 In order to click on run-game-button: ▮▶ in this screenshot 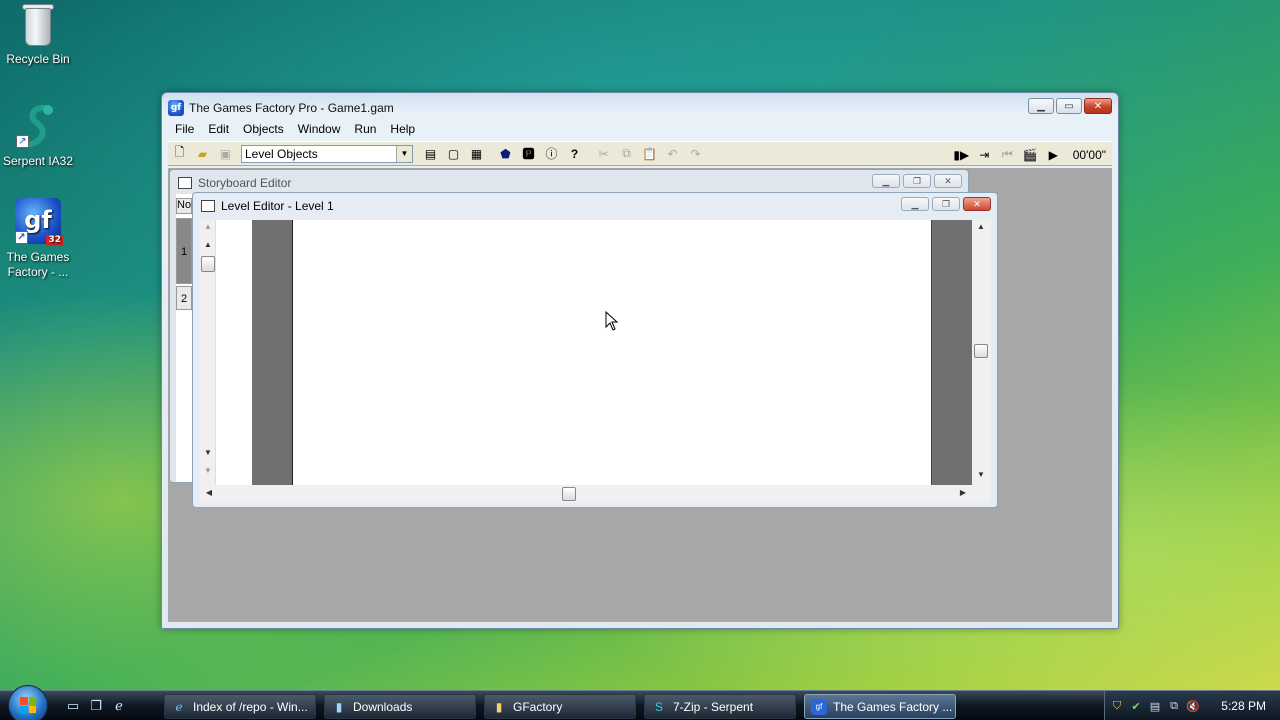, I will do `click(961, 154)`.